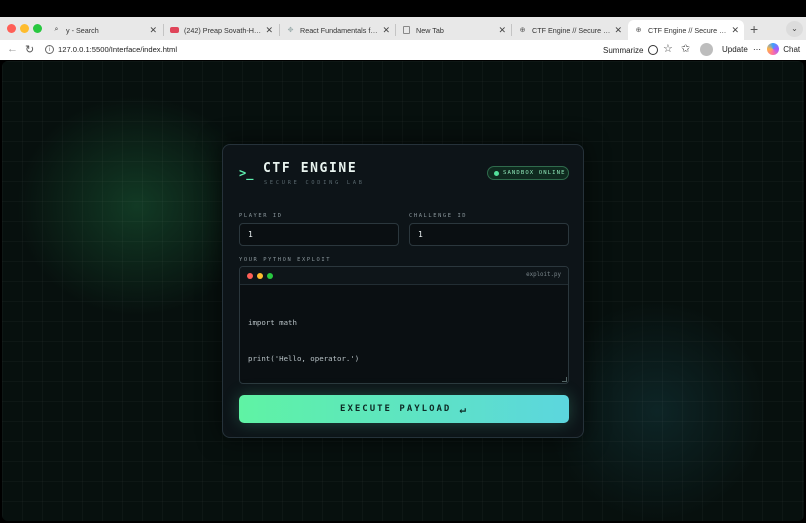 The height and width of the screenshot is (523, 806). What do you see at coordinates (319, 50) in the screenshot?
I see `address-bar: i 127.0.0.1:5500/Interface/index.html` at bounding box center [319, 50].